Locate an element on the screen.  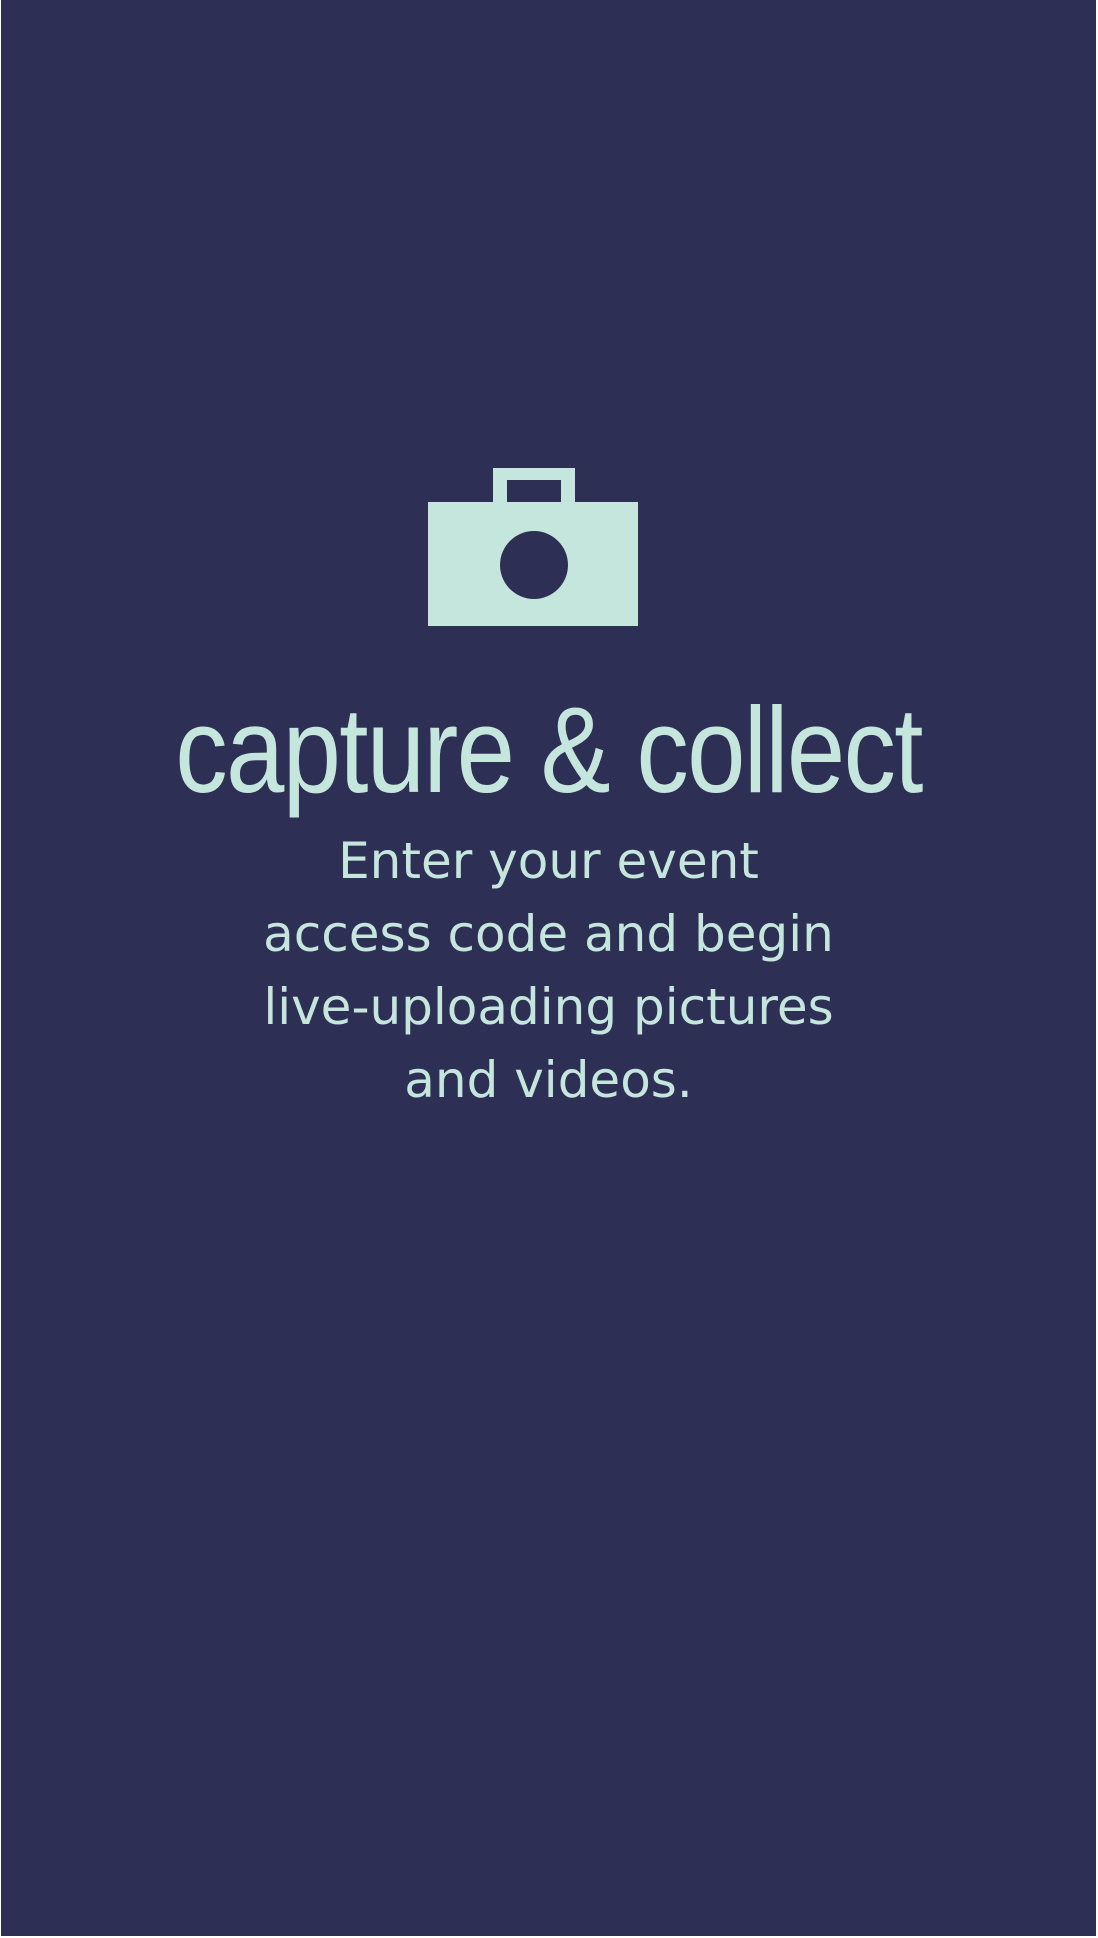
headline: capture & collect is located at coordinates (549, 750).